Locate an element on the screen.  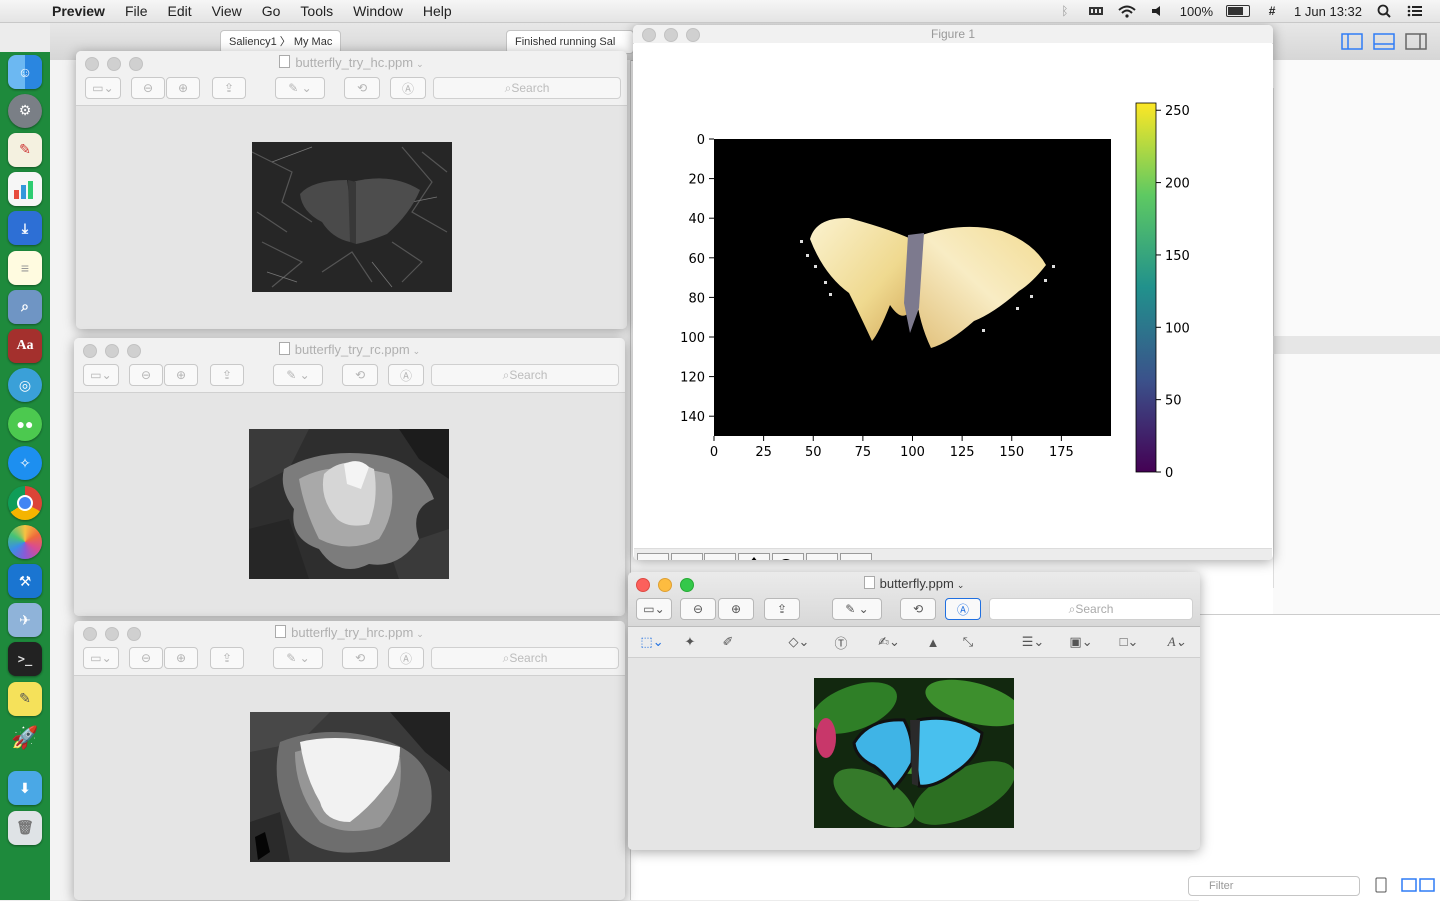
menu-edit: Edit is located at coordinates (180, 11).